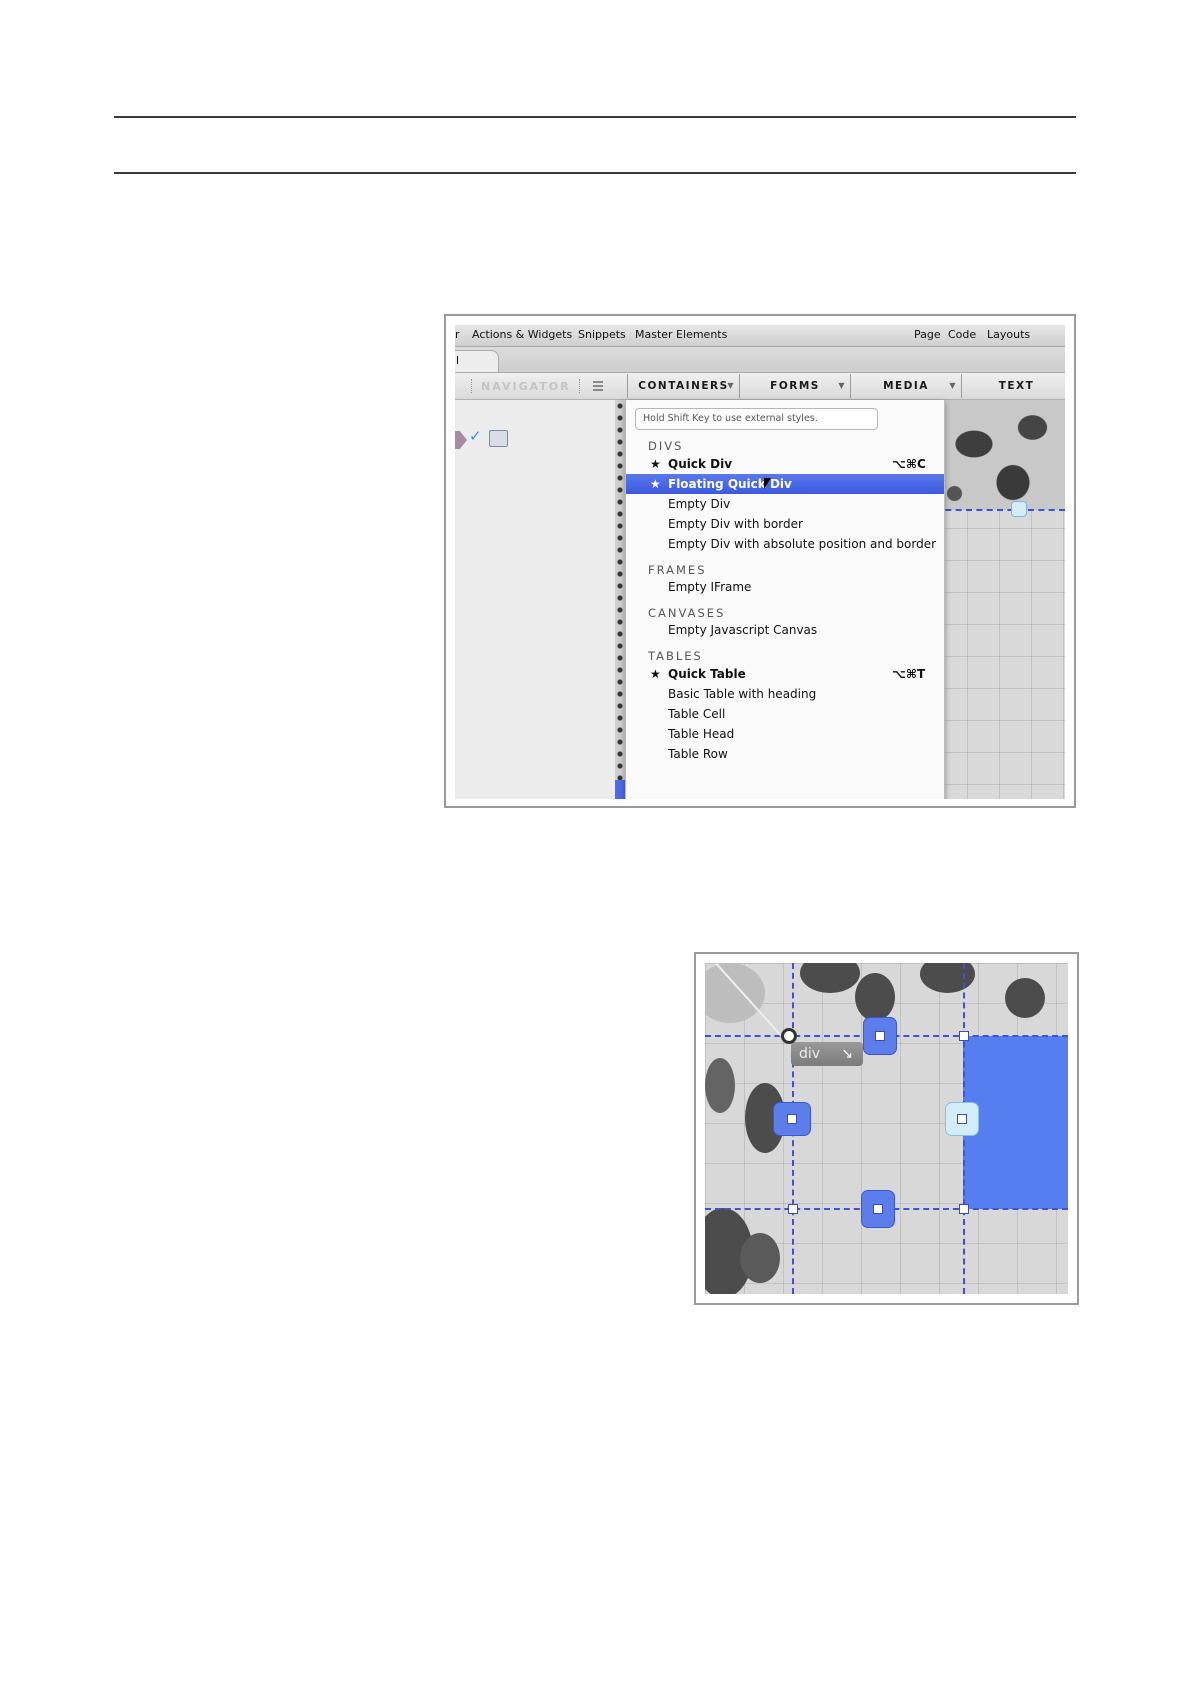 The width and height of the screenshot is (1190, 1684). What do you see at coordinates (699, 504) in the screenshot?
I see `menu-item-label: Empty Div` at bounding box center [699, 504].